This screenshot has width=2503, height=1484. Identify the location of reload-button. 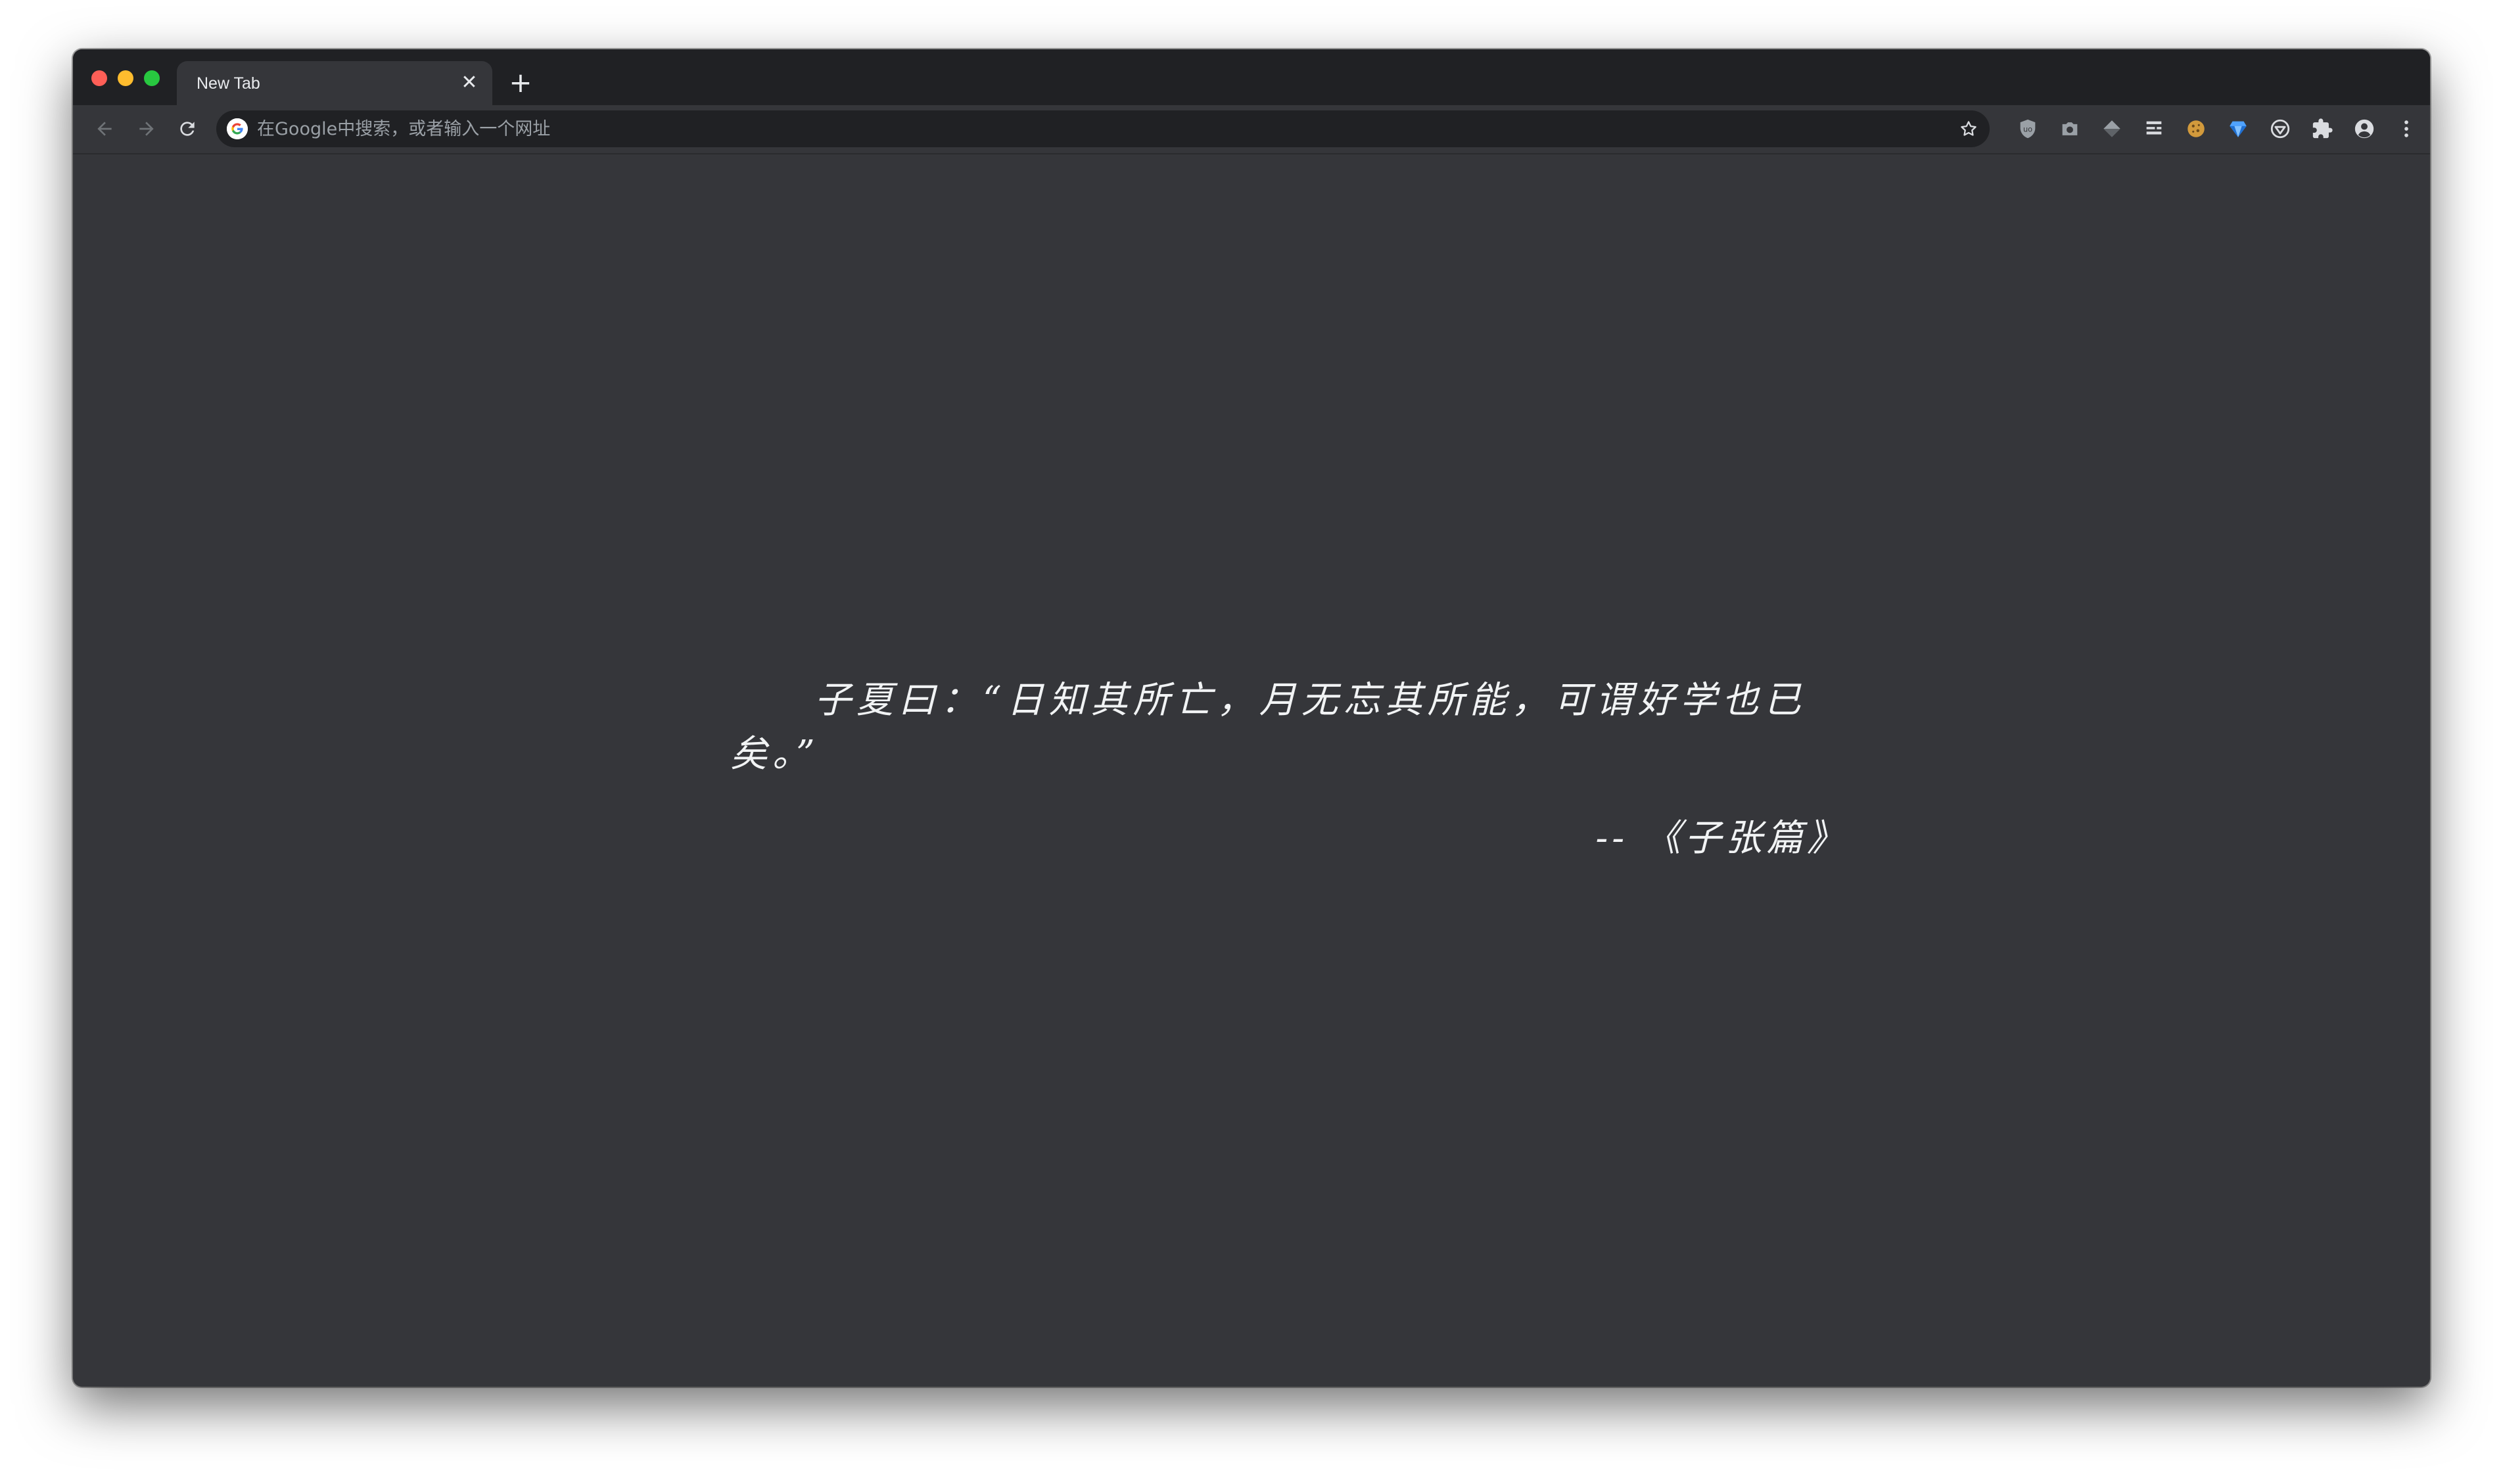
(187, 129).